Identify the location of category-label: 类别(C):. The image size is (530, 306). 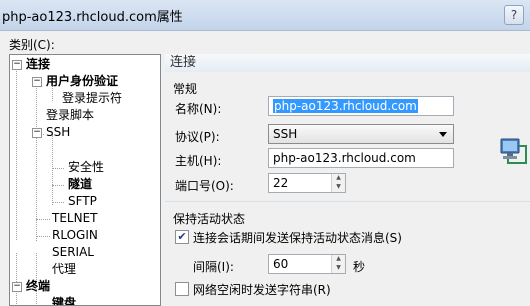
(32, 45).